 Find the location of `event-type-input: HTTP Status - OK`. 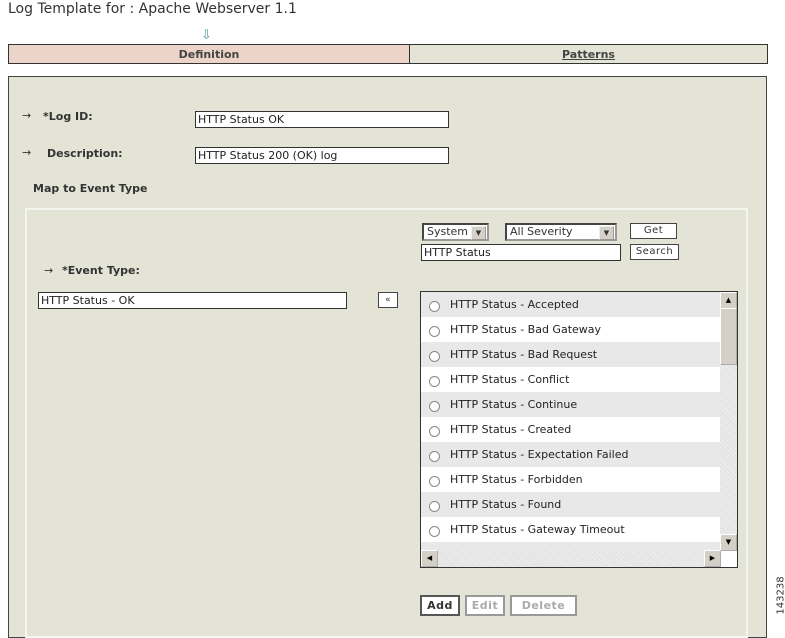

event-type-input: HTTP Status - OK is located at coordinates (192, 300).